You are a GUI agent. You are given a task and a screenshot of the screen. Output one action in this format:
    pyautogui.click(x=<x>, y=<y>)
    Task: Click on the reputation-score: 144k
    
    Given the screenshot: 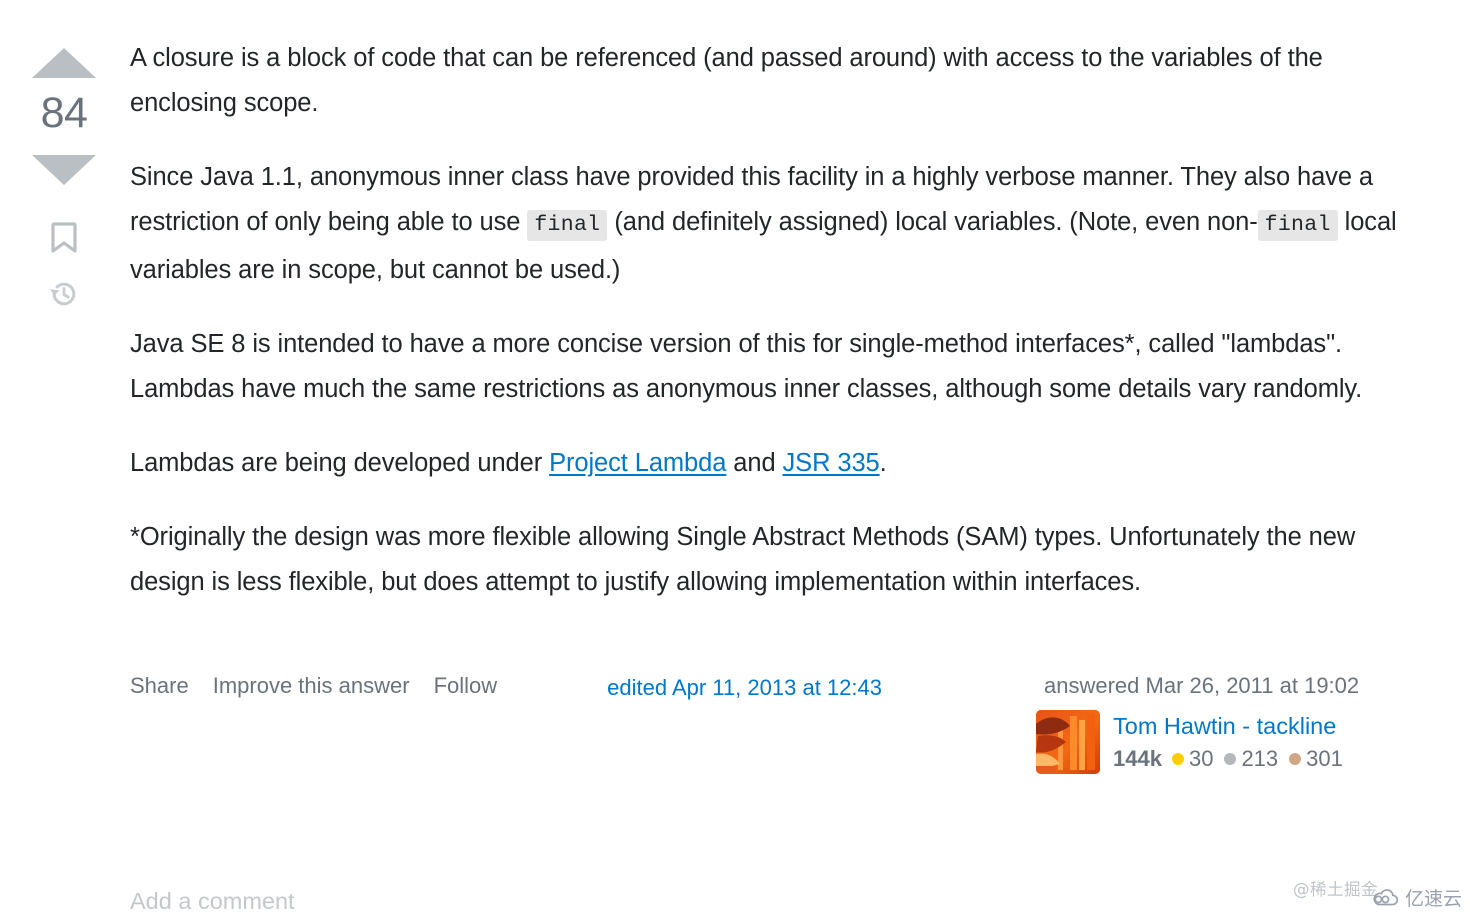 What is the action you would take?
    pyautogui.click(x=1137, y=758)
    